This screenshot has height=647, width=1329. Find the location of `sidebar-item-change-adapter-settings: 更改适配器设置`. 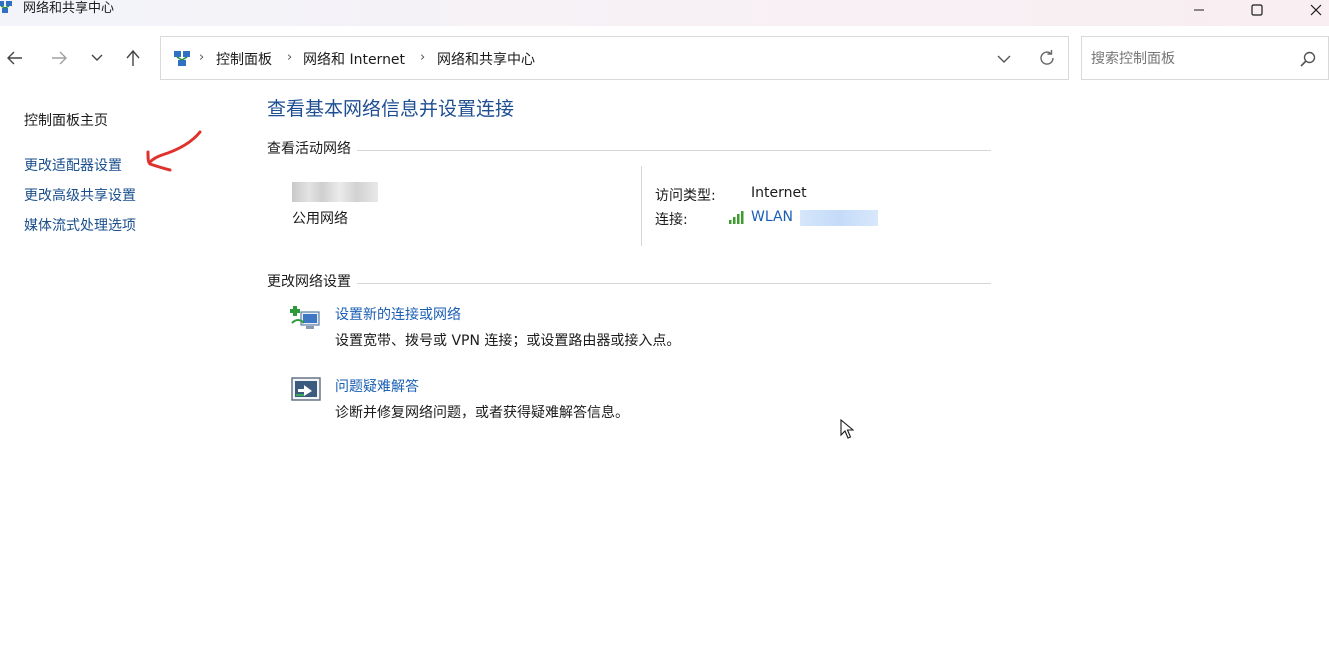

sidebar-item-change-adapter-settings: 更改适配器设置 is located at coordinates (73, 165).